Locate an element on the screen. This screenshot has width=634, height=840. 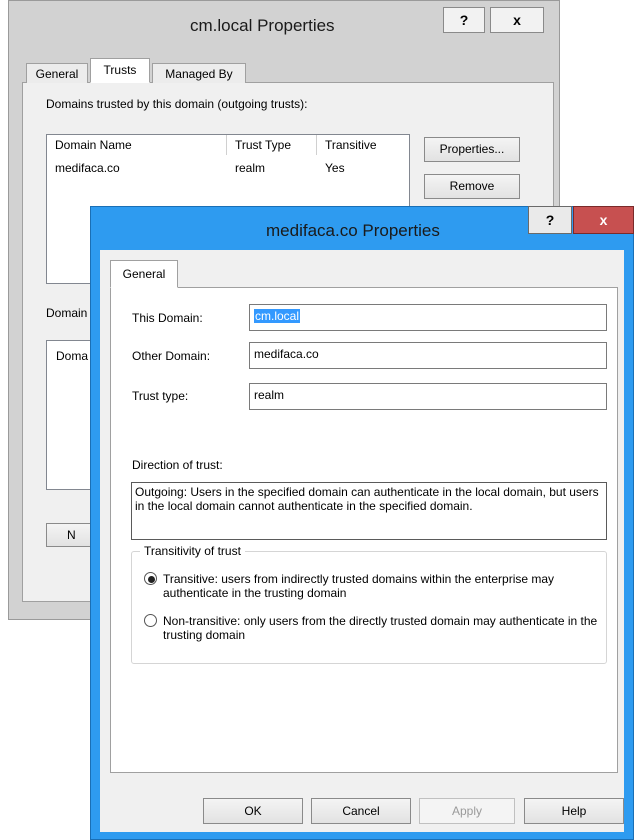
other-domain-field: medifaca.co is located at coordinates (428, 355).